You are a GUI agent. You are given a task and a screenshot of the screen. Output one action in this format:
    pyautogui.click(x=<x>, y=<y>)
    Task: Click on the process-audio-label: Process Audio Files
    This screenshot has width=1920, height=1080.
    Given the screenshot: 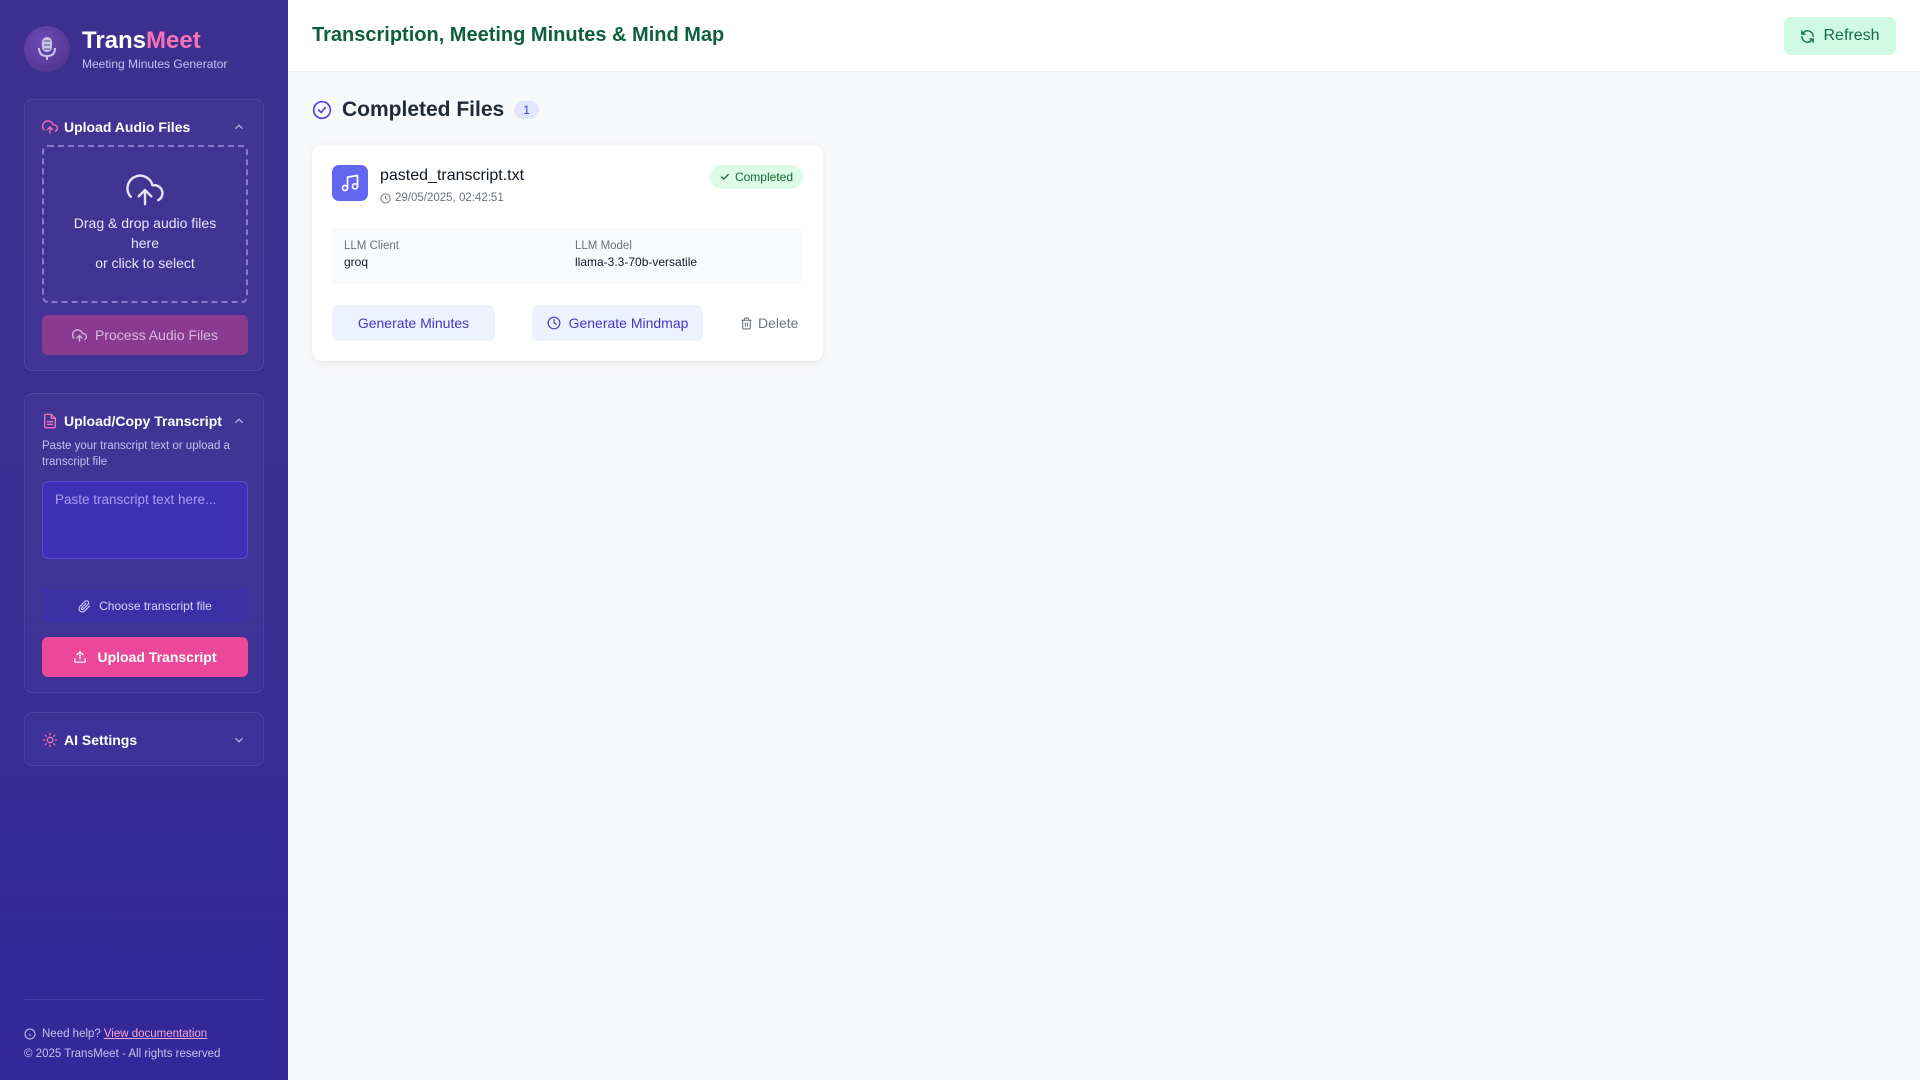 What is the action you would take?
    pyautogui.click(x=156, y=335)
    